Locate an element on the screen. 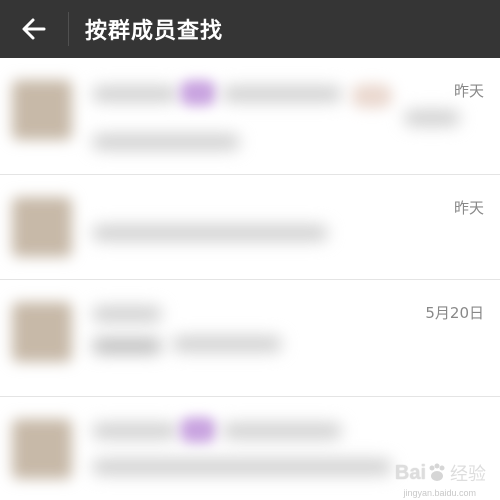  baidu-jingyan-watermark: Bai 经验 is located at coordinates (440, 473).